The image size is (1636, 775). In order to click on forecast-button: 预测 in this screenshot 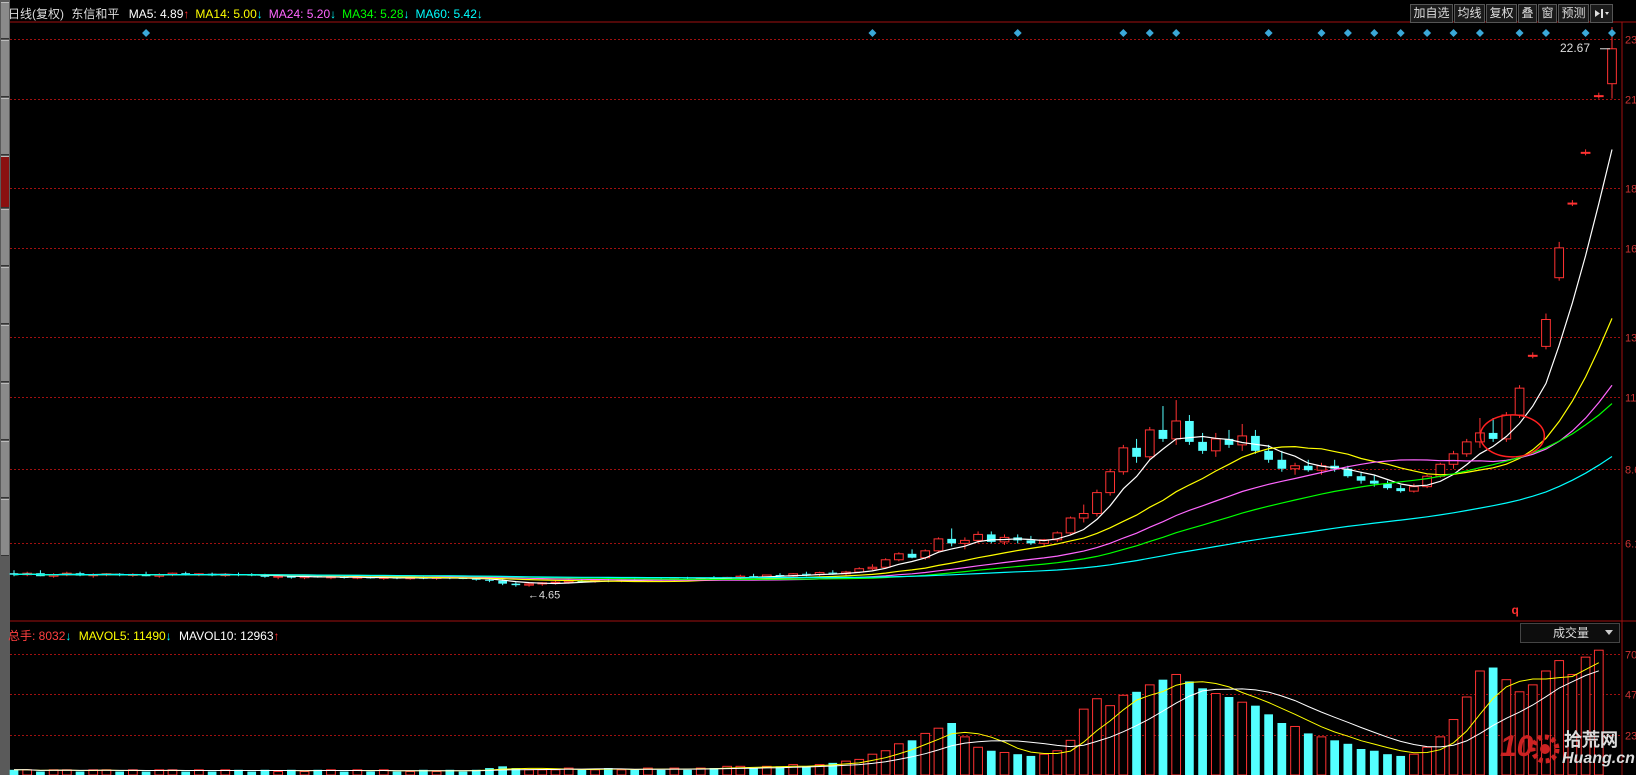, I will do `click(1573, 13)`.